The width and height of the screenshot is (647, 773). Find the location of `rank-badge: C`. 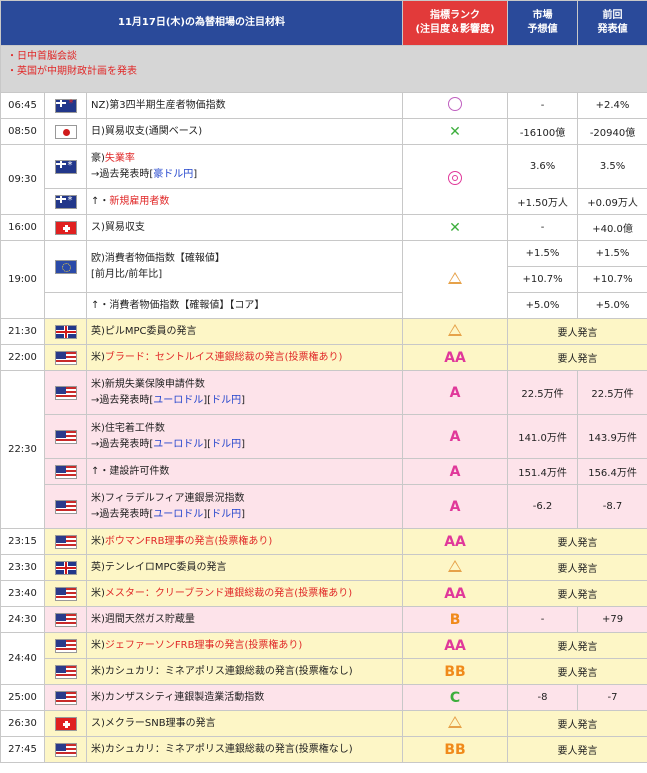

rank-badge: C is located at coordinates (455, 697).